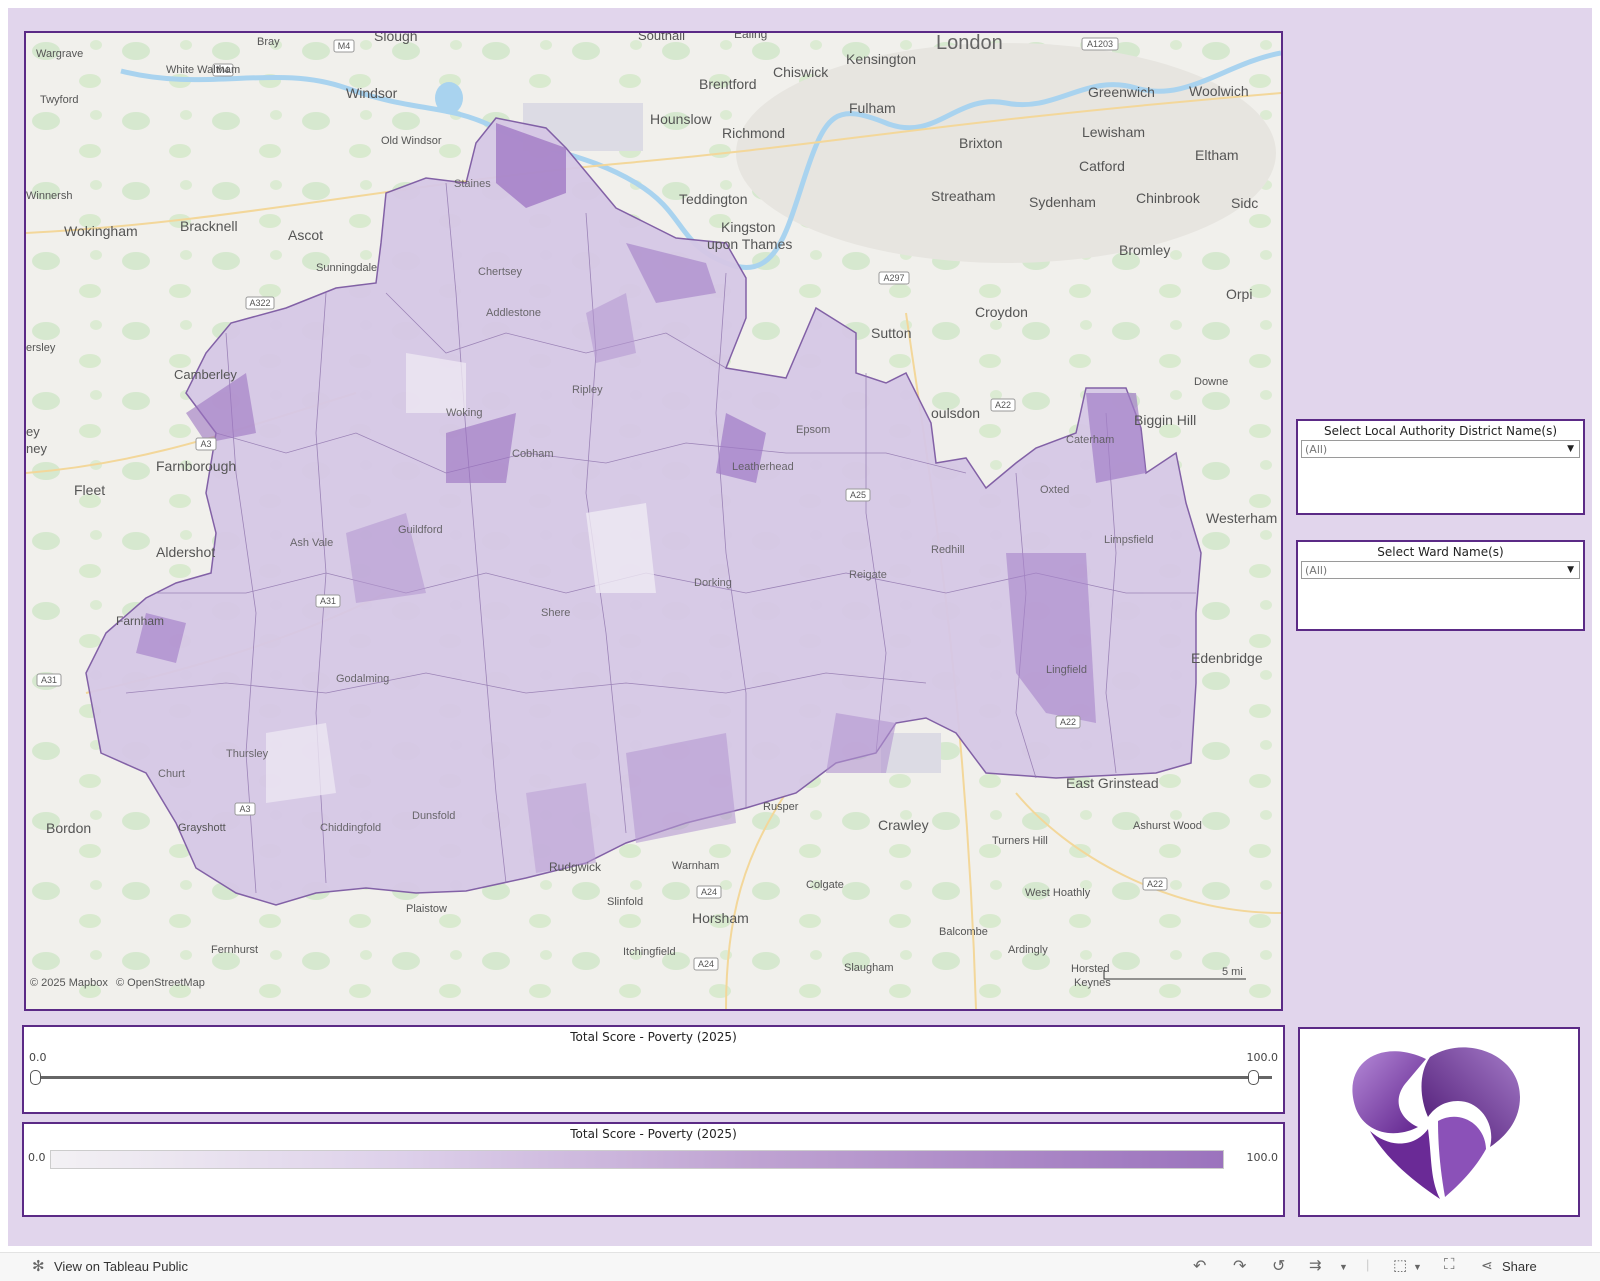 The width and height of the screenshot is (1600, 1281). What do you see at coordinates (728, 84) in the screenshot?
I see `label-brentford: Brentford` at bounding box center [728, 84].